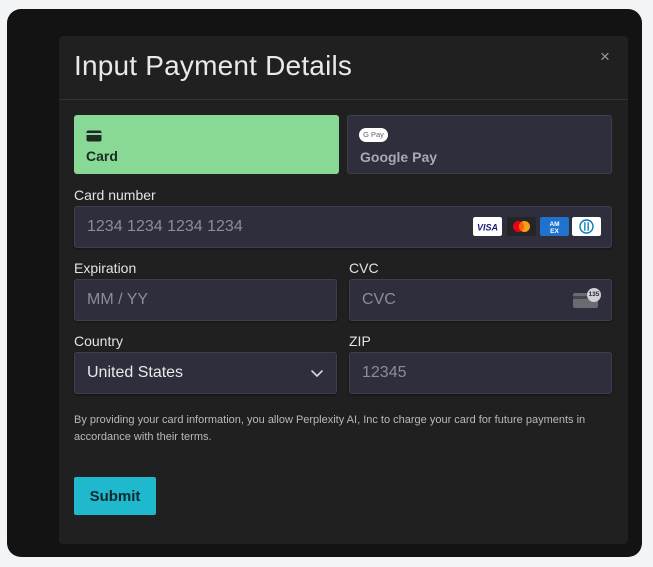  Describe the element at coordinates (206, 144) in the screenshot. I see `payment-method-card: Card` at that location.